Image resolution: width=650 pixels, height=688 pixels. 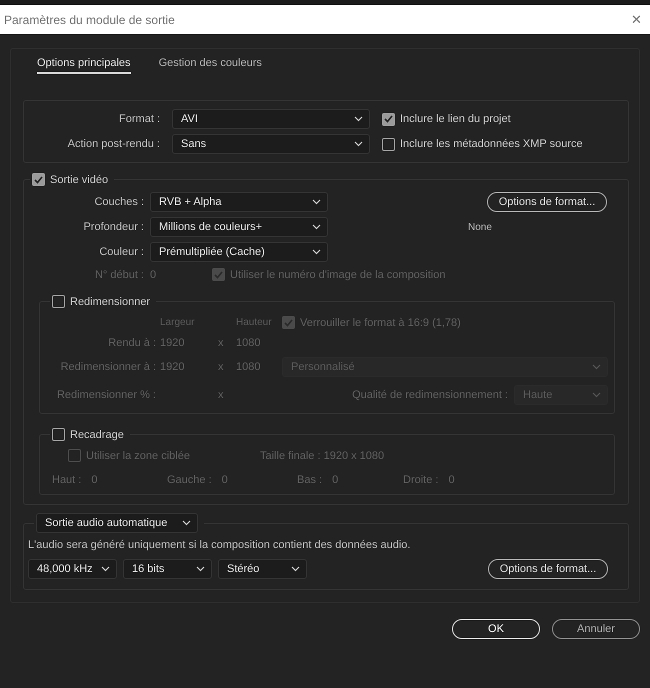 I want to click on field-label: N° début :, so click(x=119, y=274).